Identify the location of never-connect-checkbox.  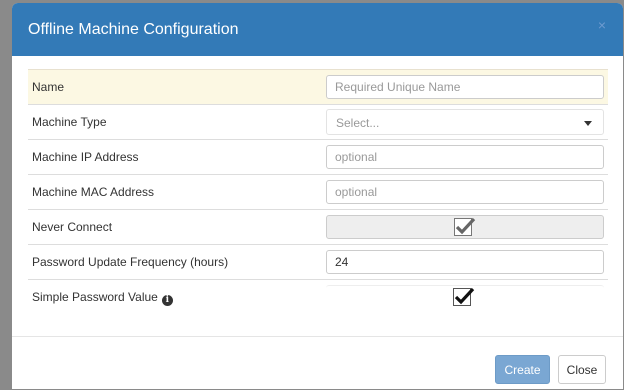
(465, 226).